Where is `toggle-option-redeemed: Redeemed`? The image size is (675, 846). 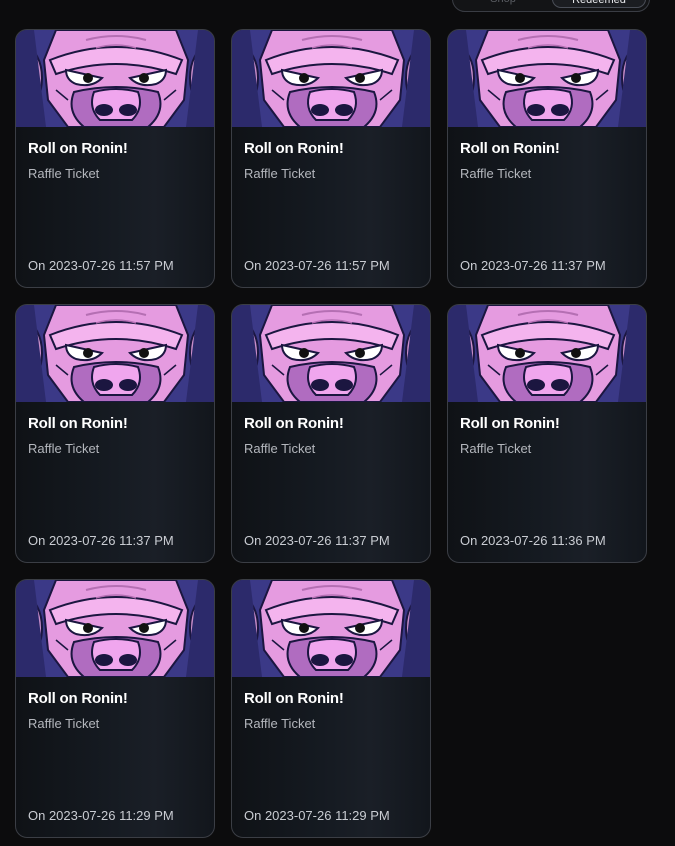
toggle-option-redeemed: Redeemed is located at coordinates (599, 4).